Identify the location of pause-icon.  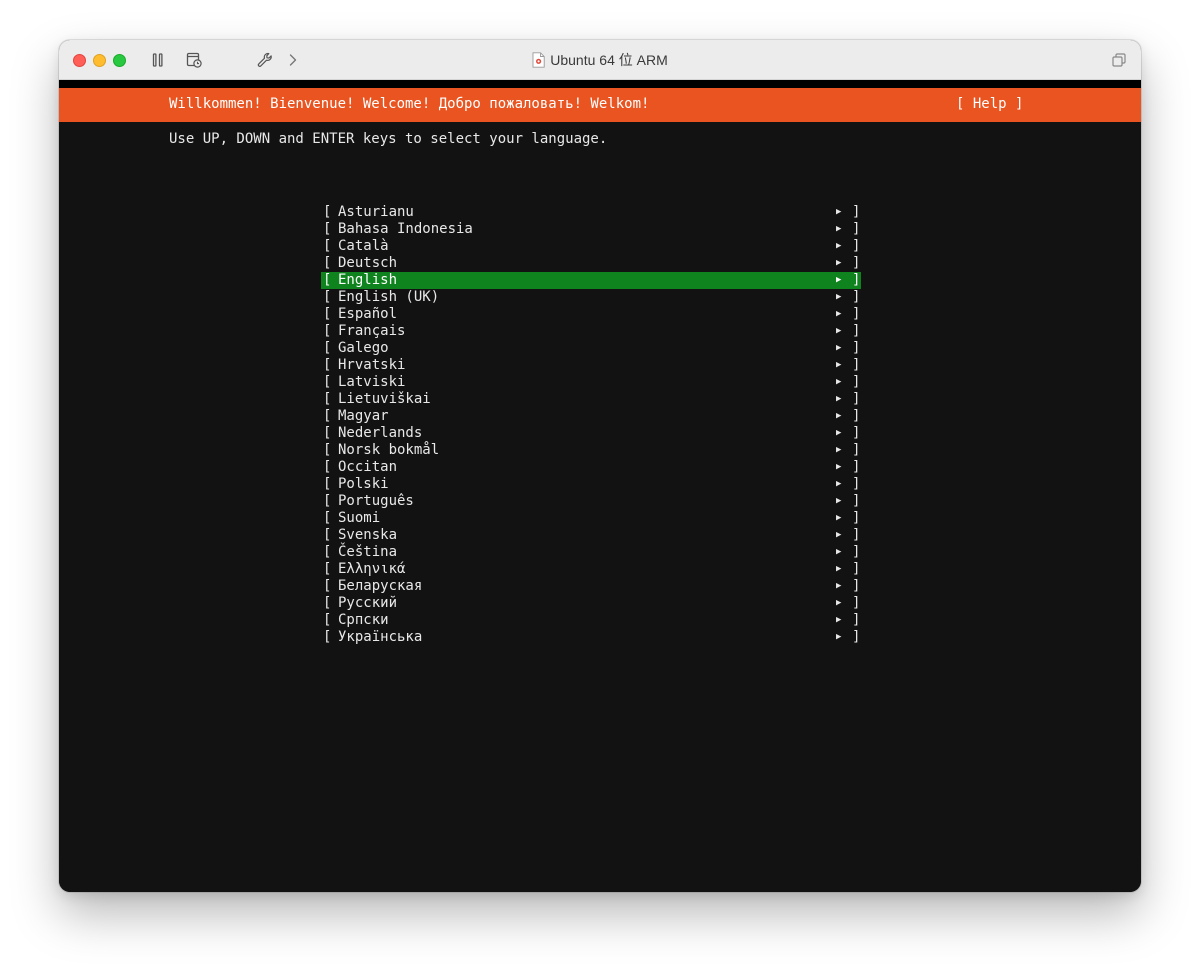
(158, 60).